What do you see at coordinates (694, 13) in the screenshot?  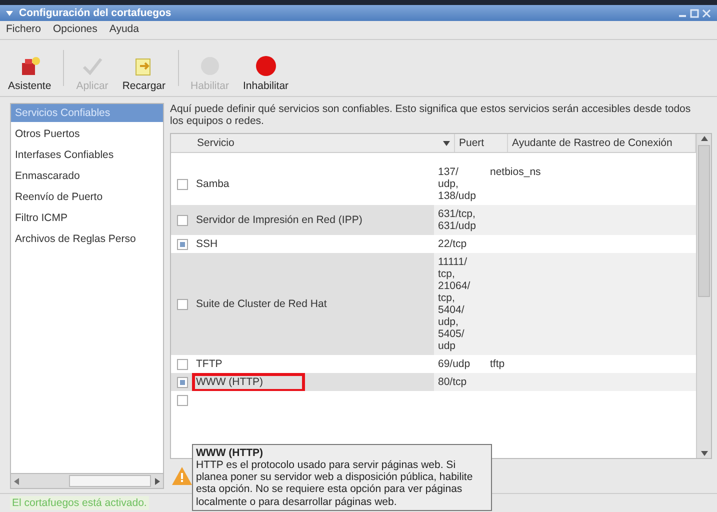 I see `maximize-icon` at bounding box center [694, 13].